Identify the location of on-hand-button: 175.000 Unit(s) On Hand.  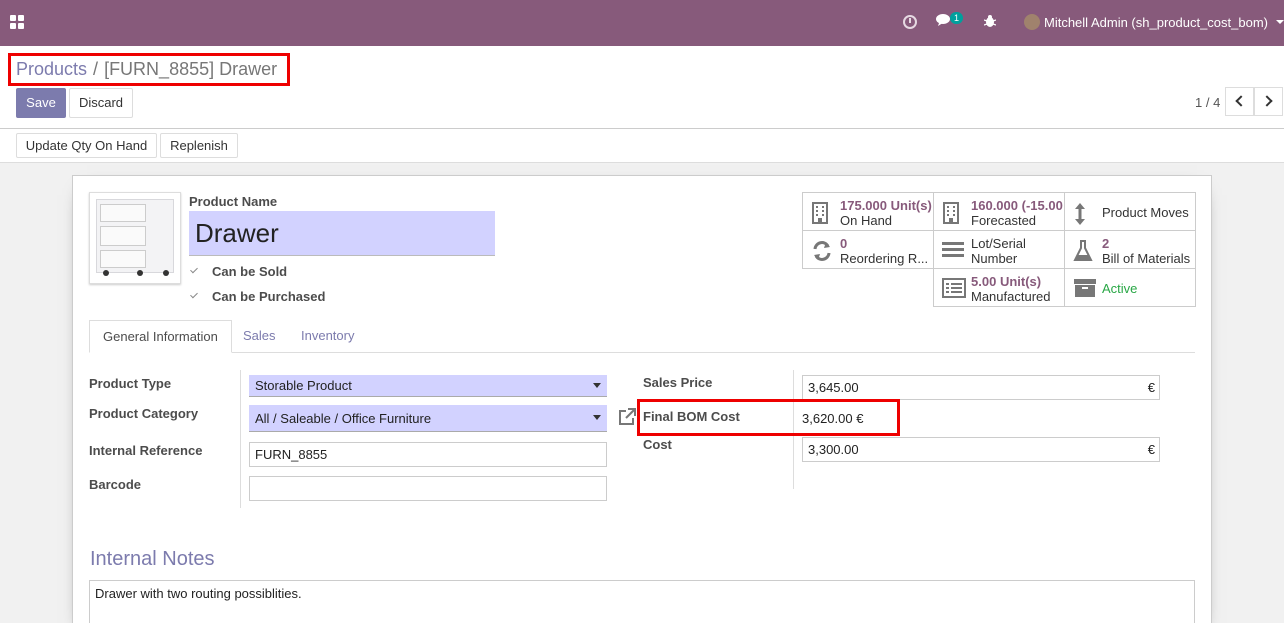
(868, 211).